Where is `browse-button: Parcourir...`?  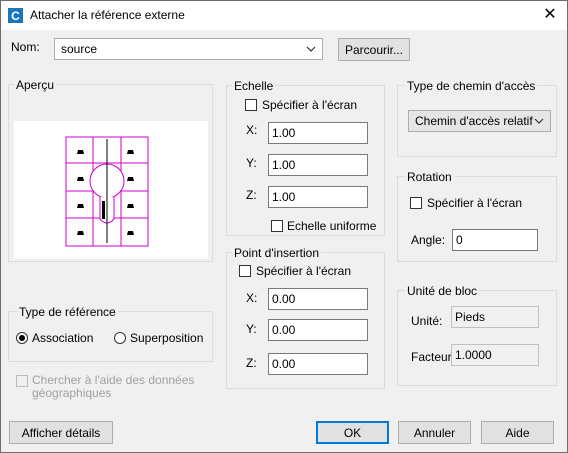
browse-button: Parcourir... is located at coordinates (374, 49).